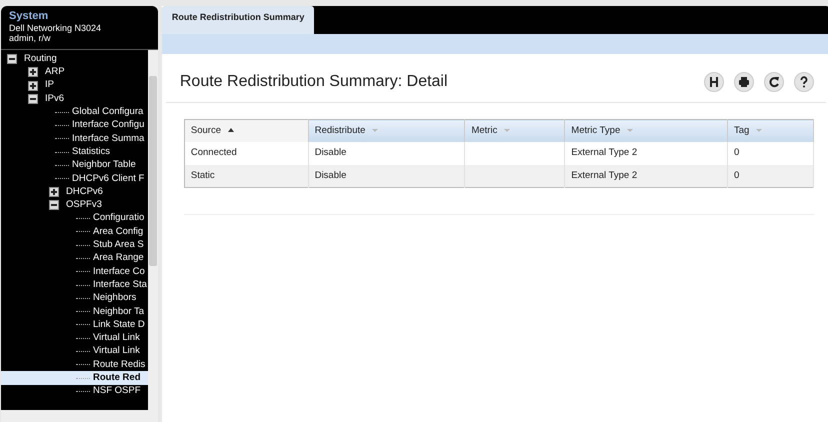 This screenshot has width=828, height=422. Describe the element at coordinates (74, 325) in the screenshot. I see `tree-item: Link State D` at that location.